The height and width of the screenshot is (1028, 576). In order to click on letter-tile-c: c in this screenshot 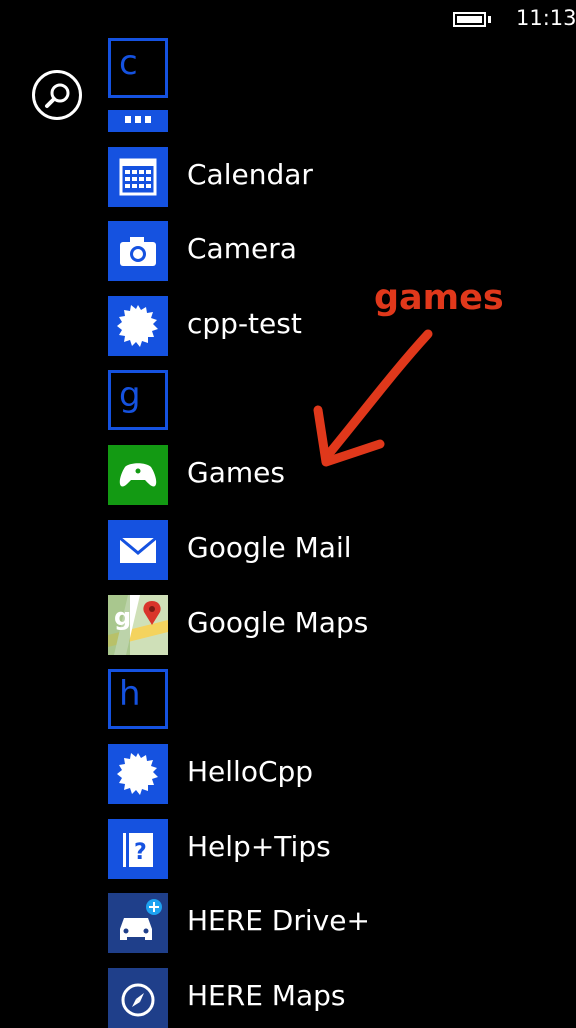, I will do `click(328, 68)`.